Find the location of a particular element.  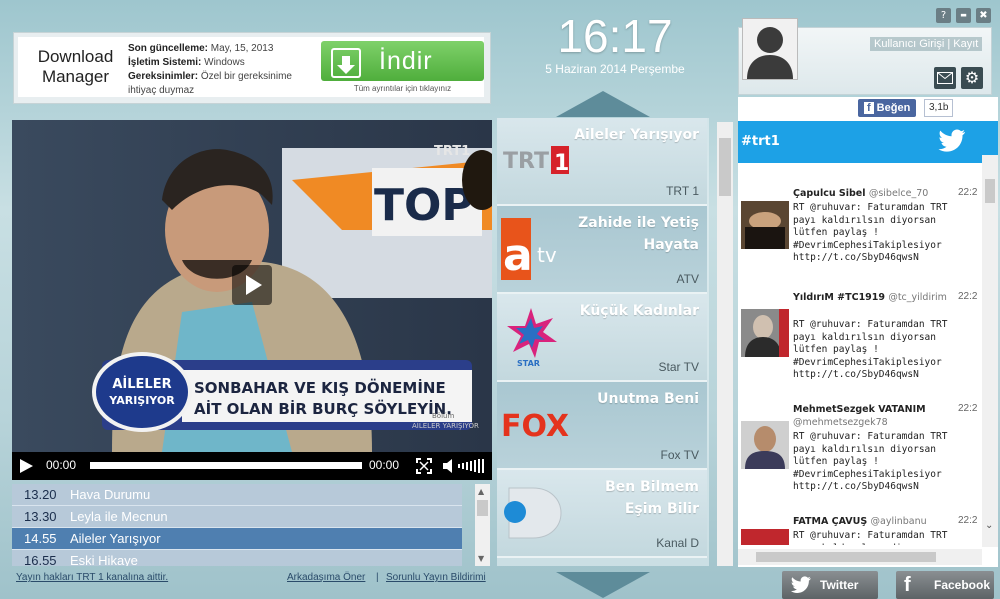

atv-logo-icon: a tv is located at coordinates (529, 249).